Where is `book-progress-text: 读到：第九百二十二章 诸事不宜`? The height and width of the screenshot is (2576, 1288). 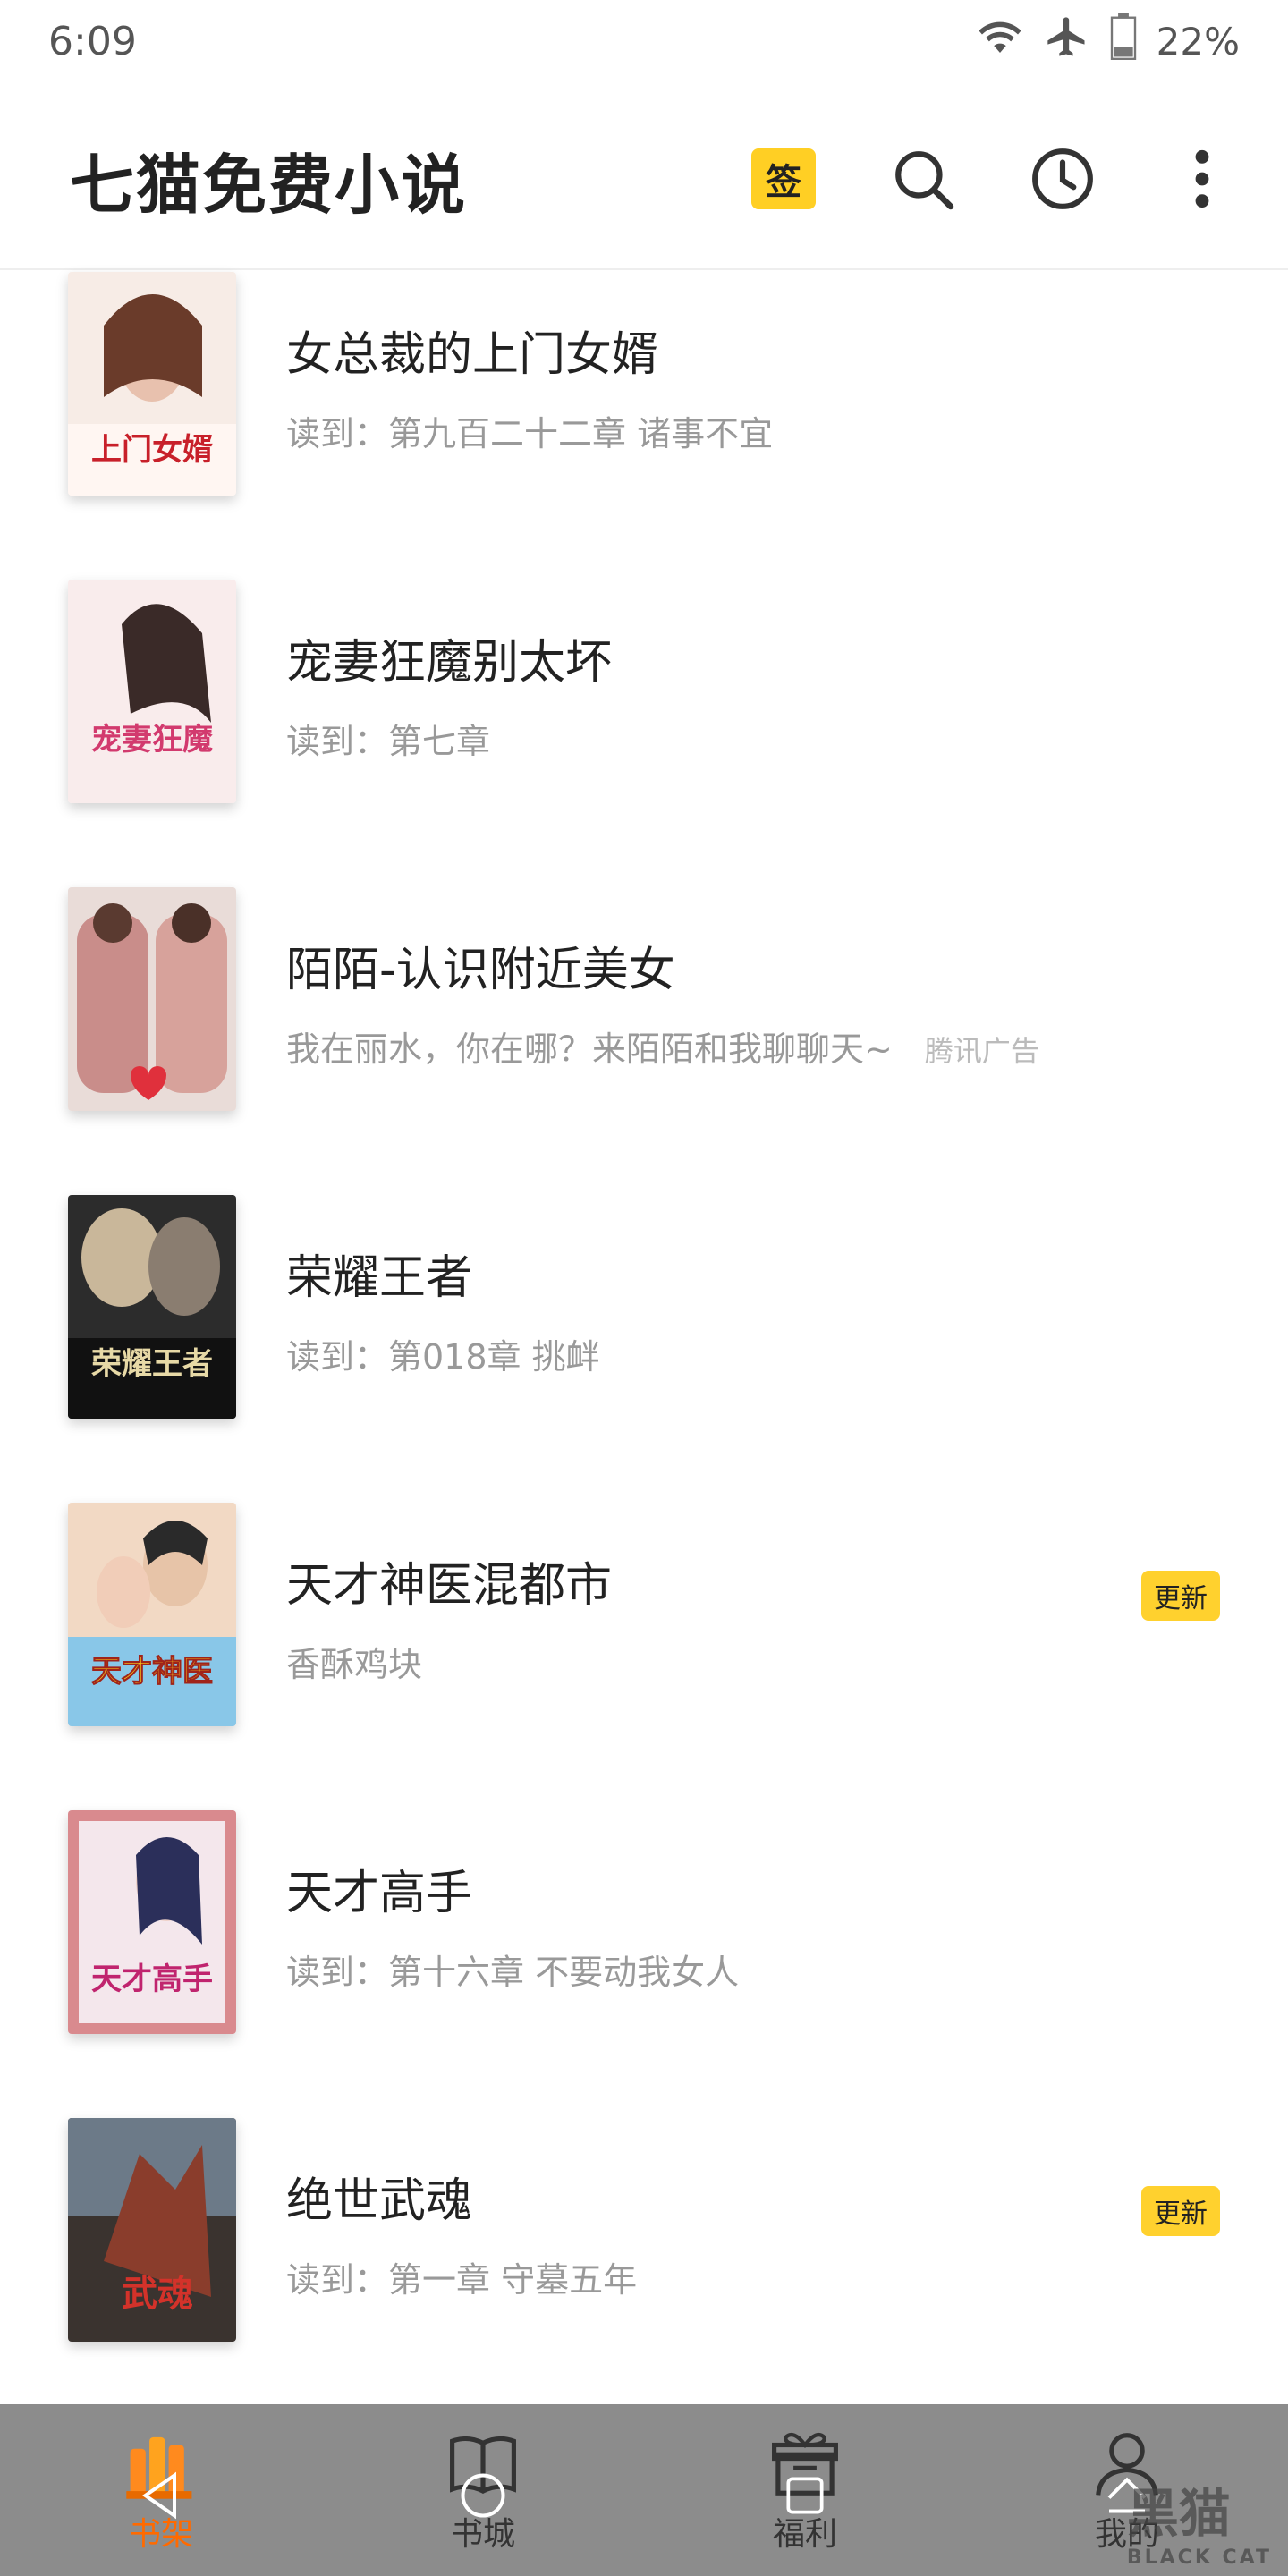
book-progress-text: 读到：第九百二十二章 诸事不宜 is located at coordinates (530, 433).